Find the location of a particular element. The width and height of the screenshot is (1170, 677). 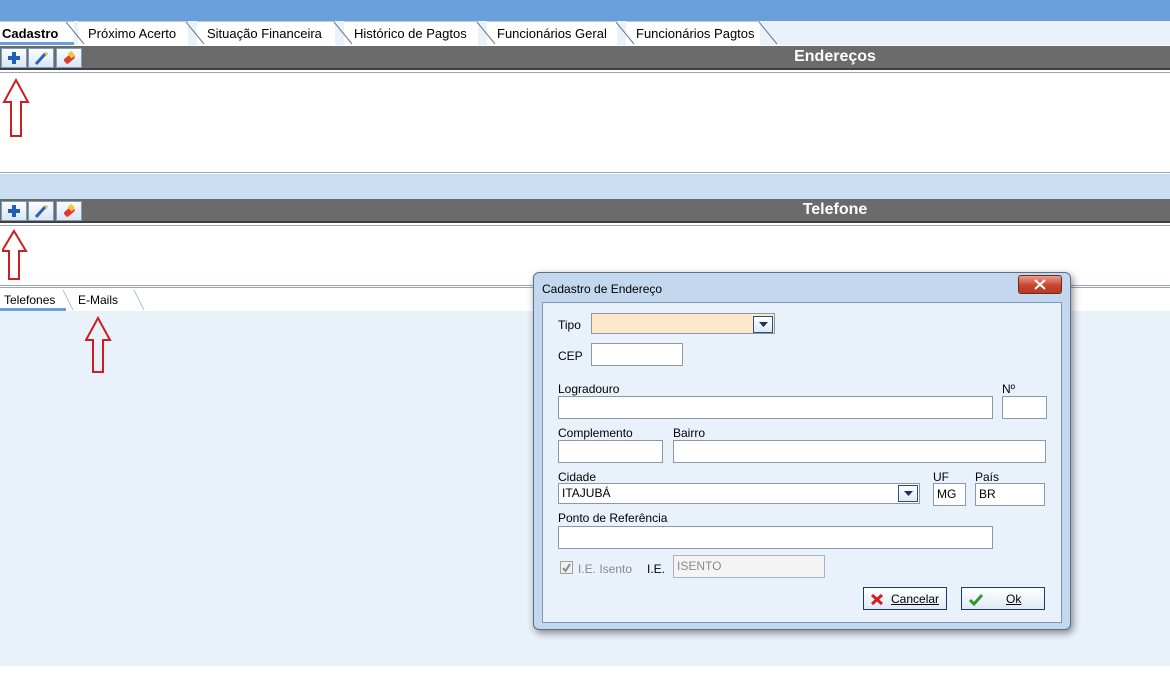

tipo-label: Tipo is located at coordinates (569, 325).